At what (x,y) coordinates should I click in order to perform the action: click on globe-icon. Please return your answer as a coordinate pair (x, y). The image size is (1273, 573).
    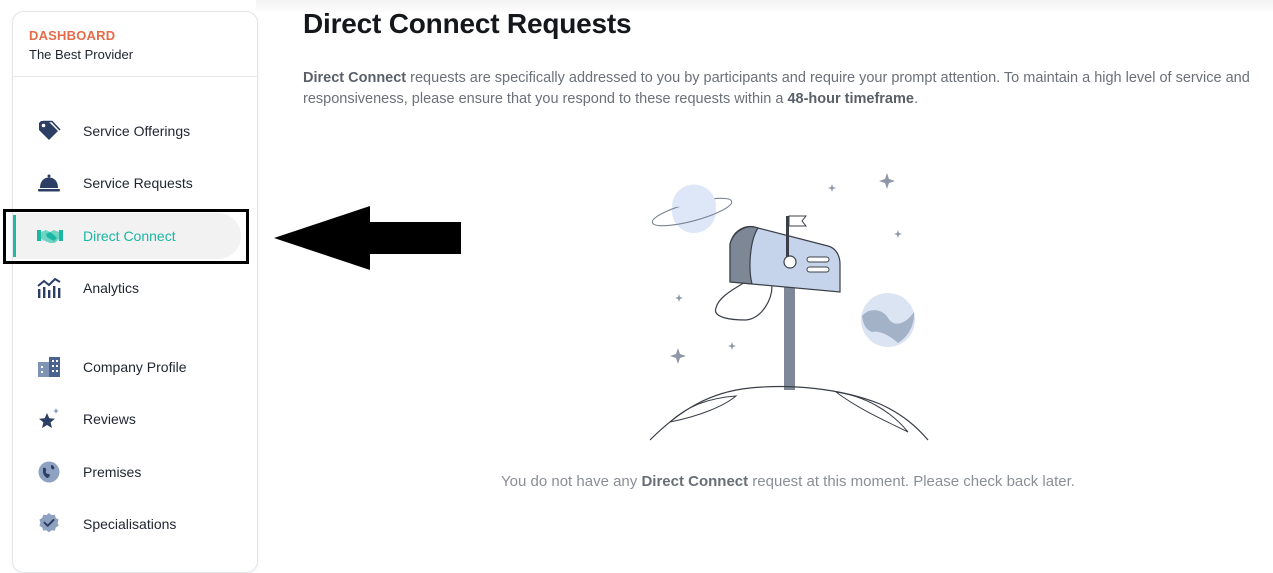
    Looking at the image, I should click on (49, 472).